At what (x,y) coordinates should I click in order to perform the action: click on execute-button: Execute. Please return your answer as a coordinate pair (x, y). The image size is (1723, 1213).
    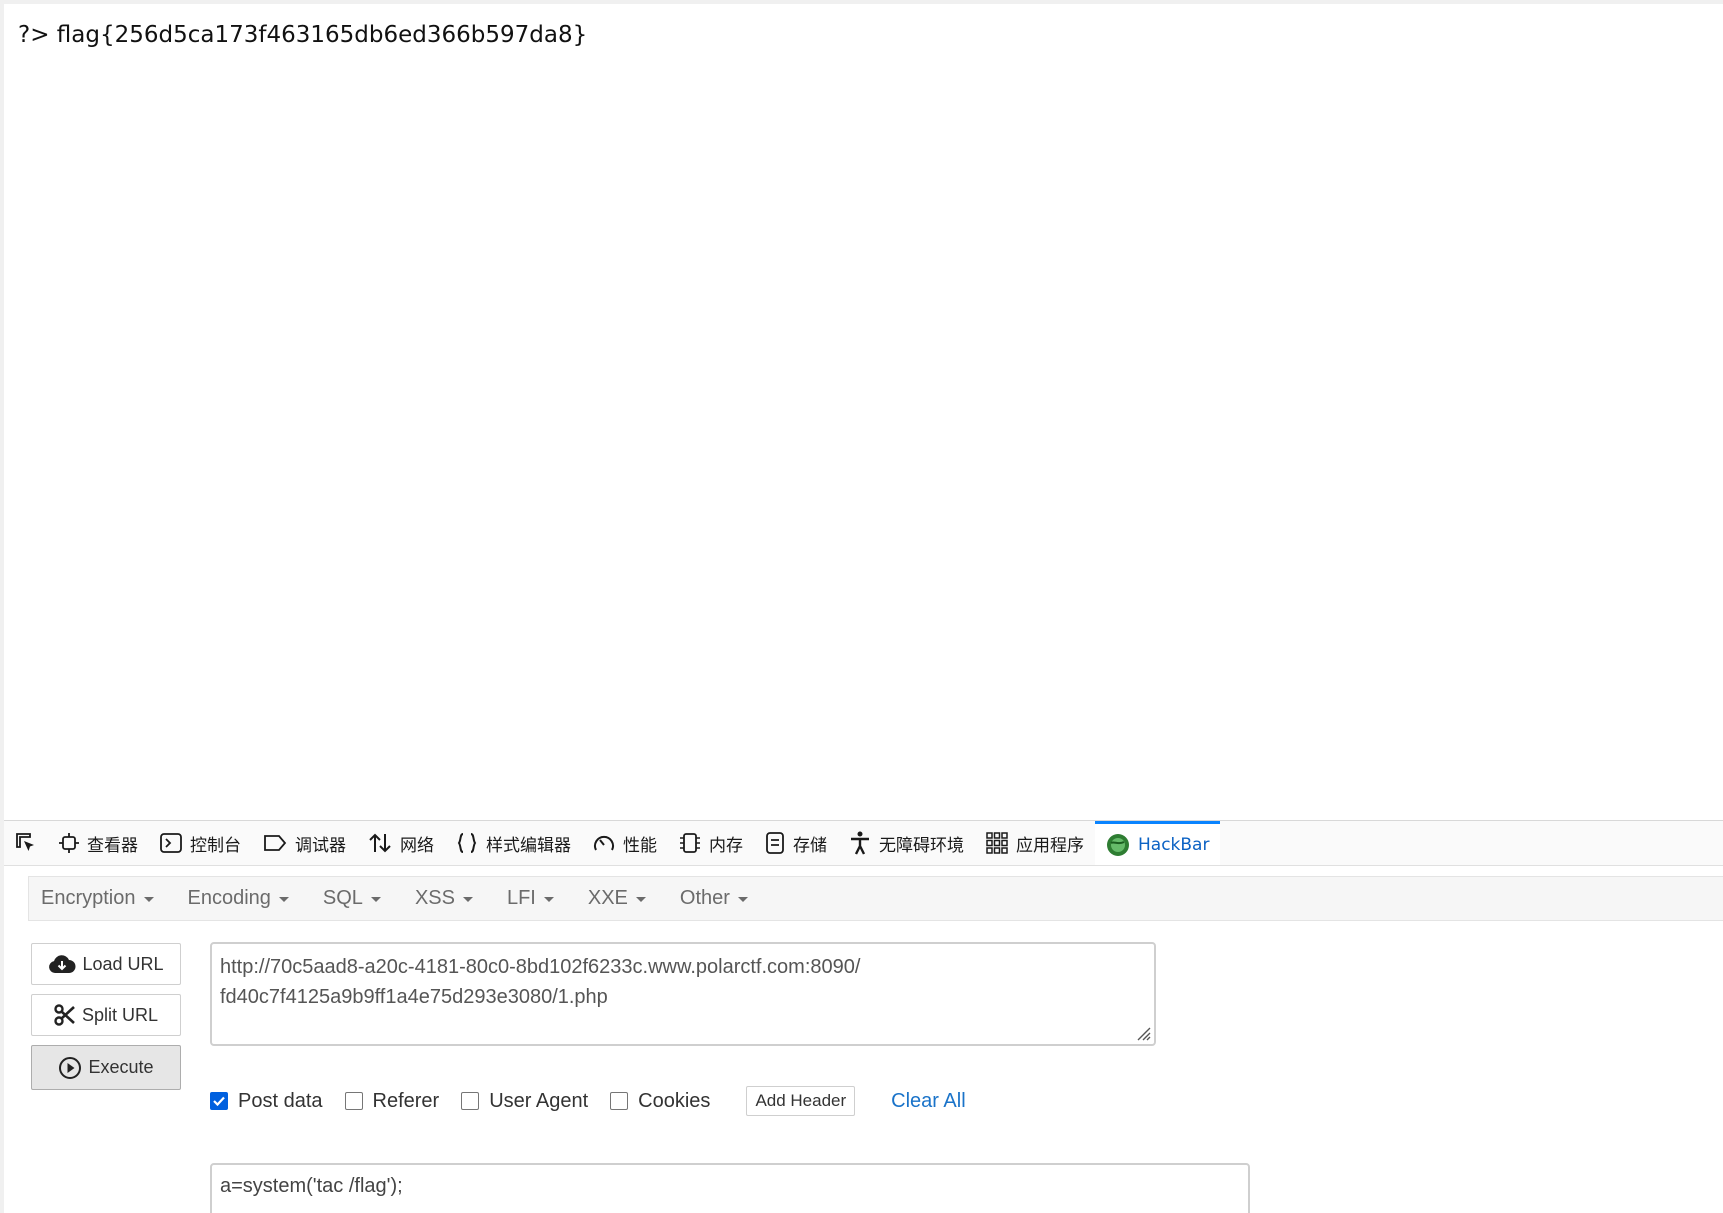
    Looking at the image, I should click on (106, 1067).